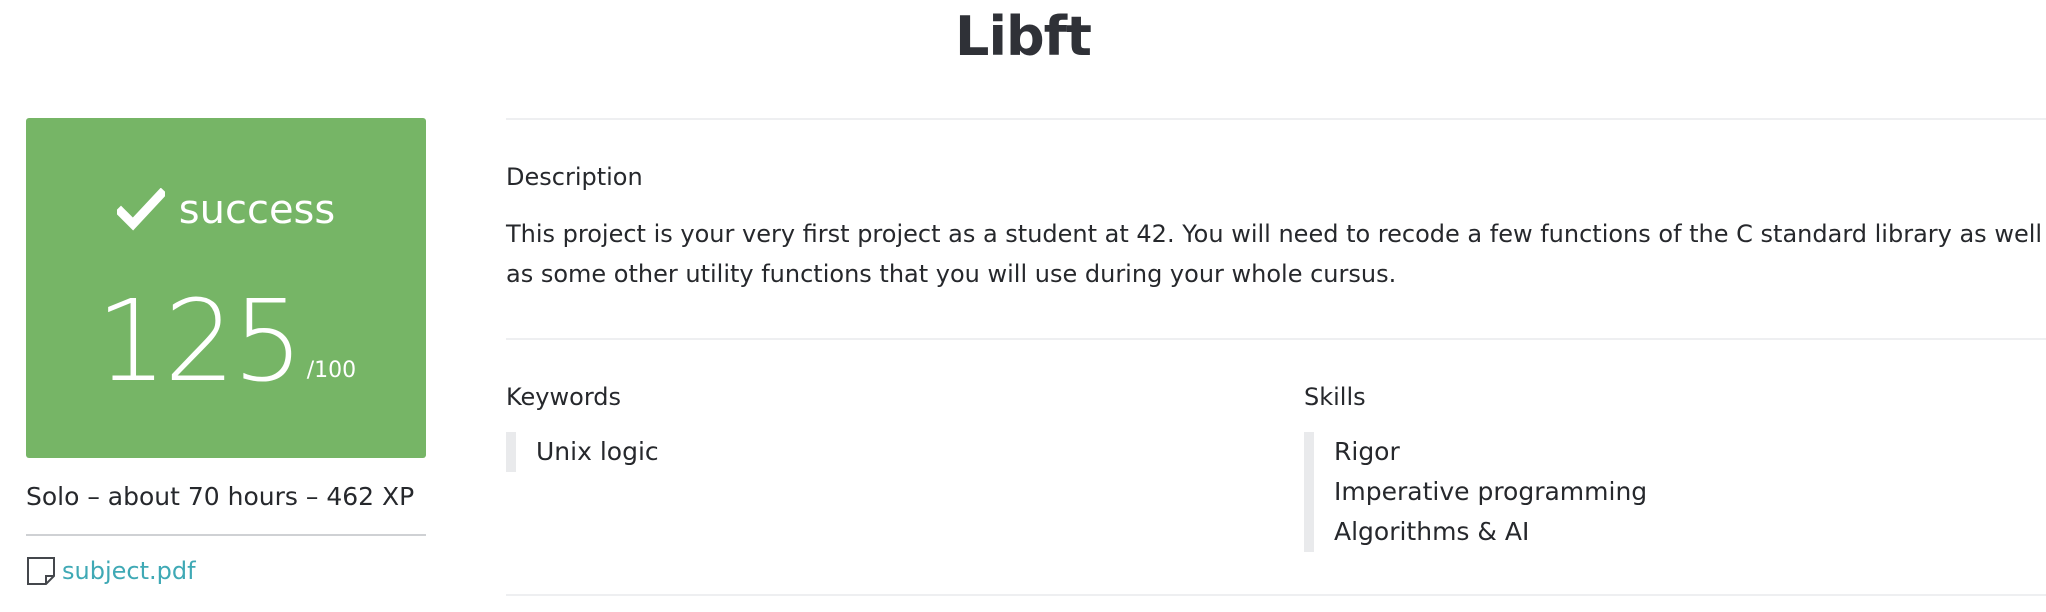  I want to click on description-label: Description, so click(574, 177).